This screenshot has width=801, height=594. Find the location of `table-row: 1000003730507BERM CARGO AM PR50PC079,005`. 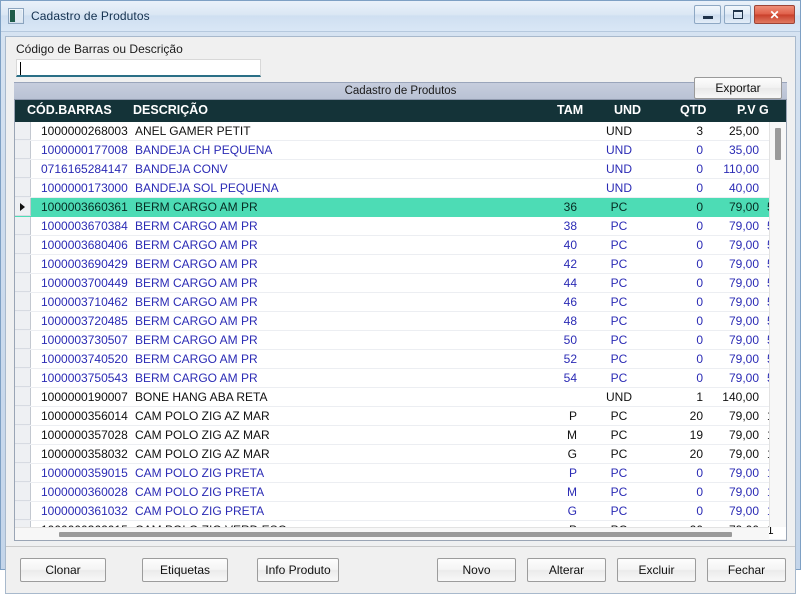

table-row: 1000003730507BERM CARGO AM PR50PC079,005 is located at coordinates (400, 340).